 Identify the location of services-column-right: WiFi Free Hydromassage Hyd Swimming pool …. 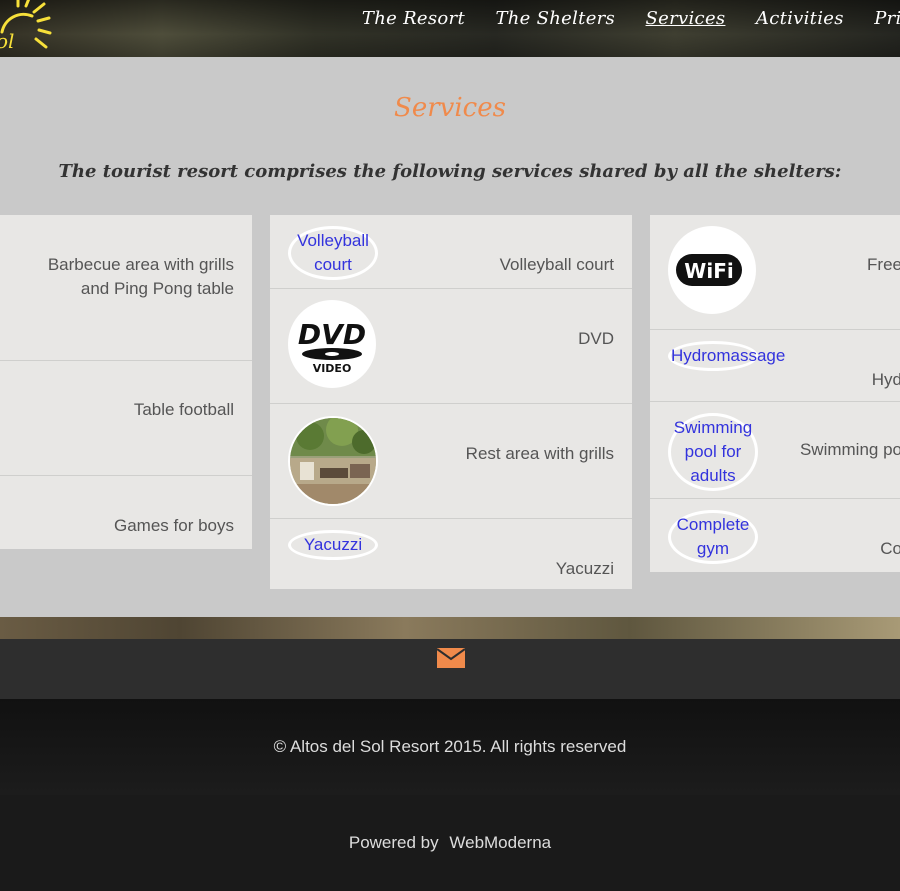
(775, 393).